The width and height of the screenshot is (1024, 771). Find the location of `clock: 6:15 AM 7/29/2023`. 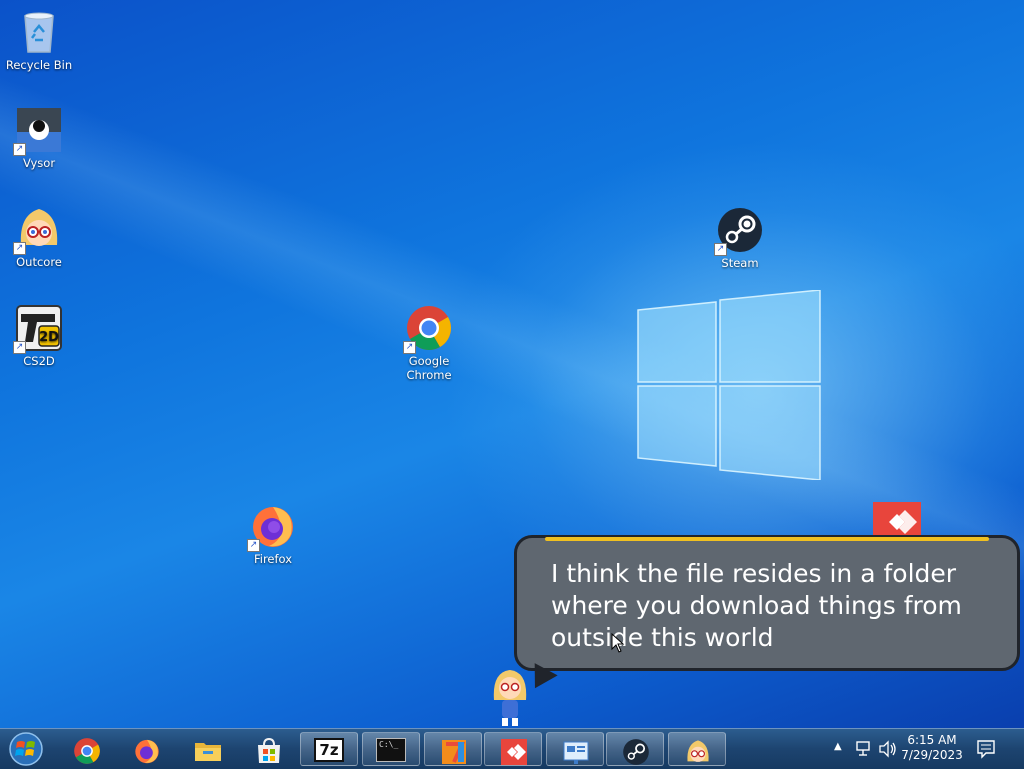

clock: 6:15 AM 7/29/2023 is located at coordinates (932, 748).